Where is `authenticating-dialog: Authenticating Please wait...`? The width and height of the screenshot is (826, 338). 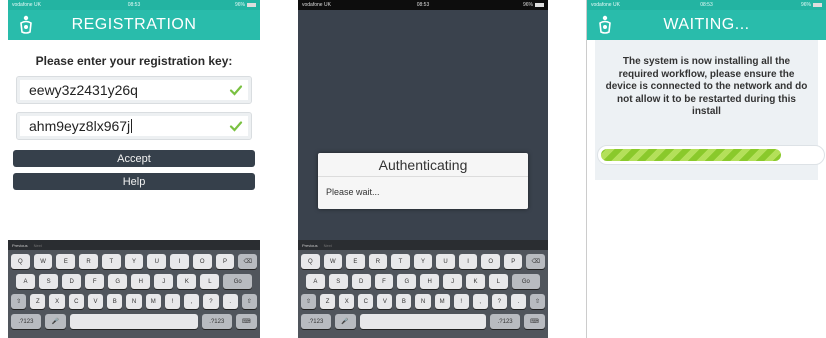 authenticating-dialog: Authenticating Please wait... is located at coordinates (423, 181).